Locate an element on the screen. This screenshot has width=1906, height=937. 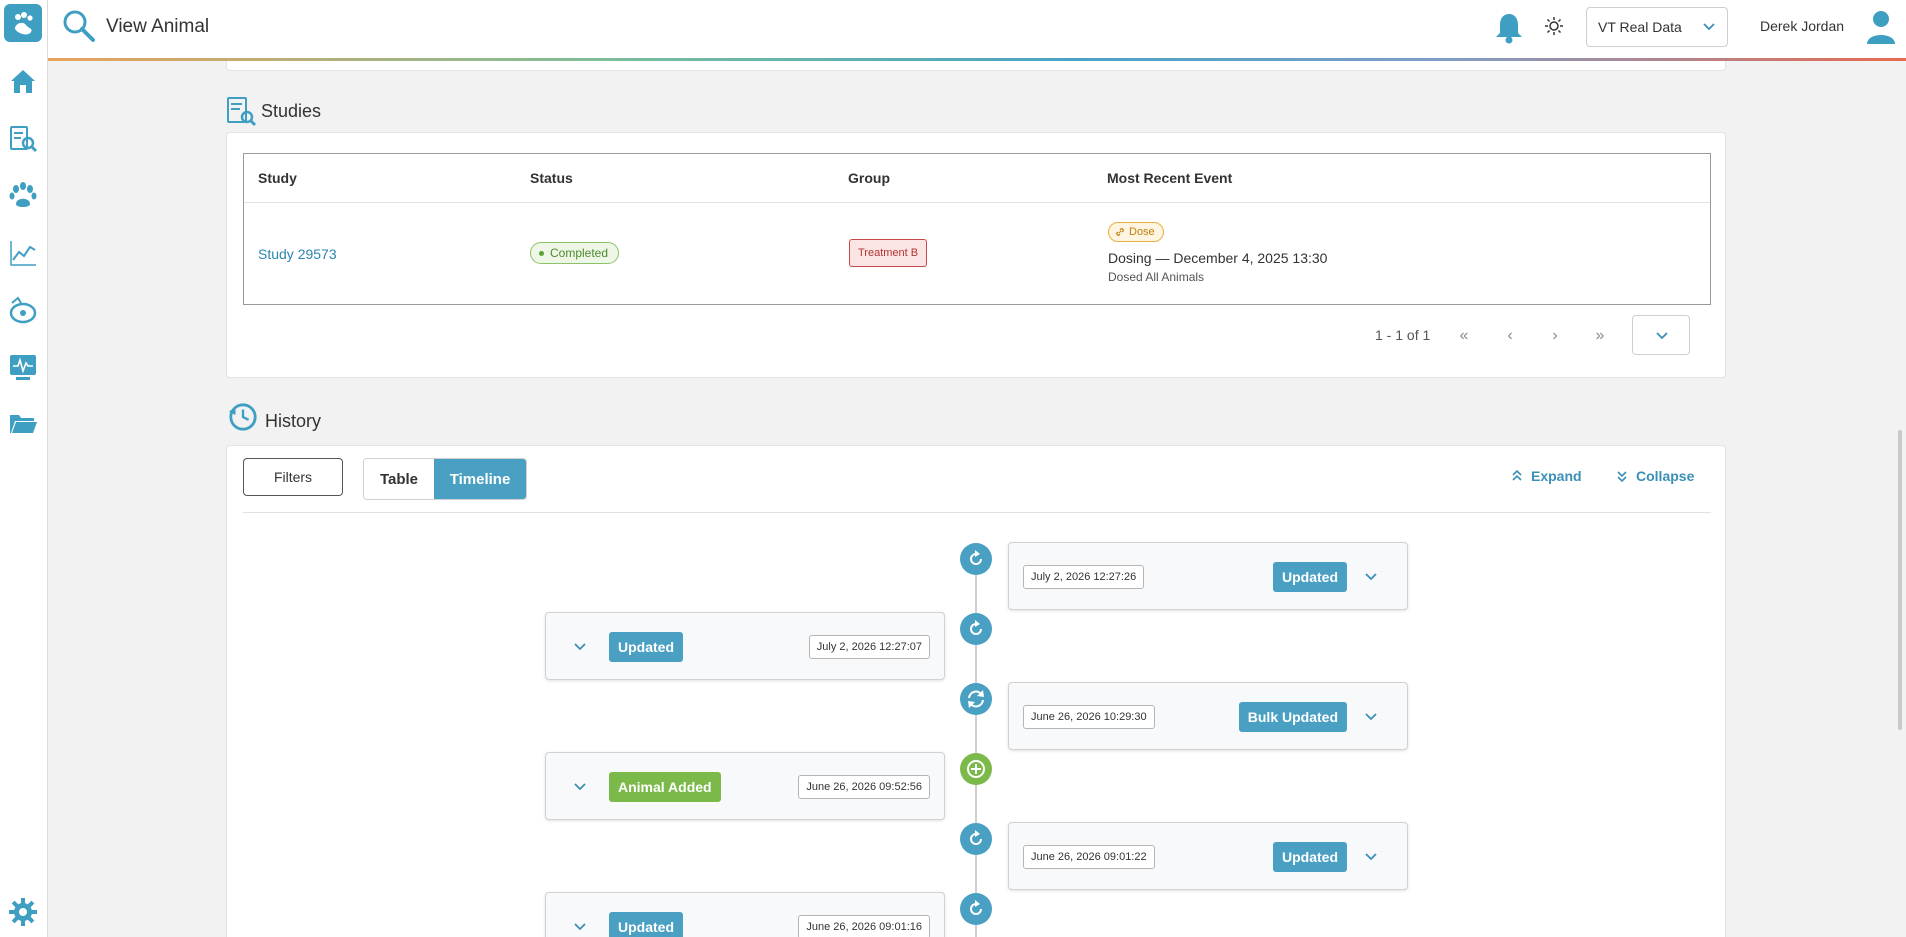
paw-logo-icon is located at coordinates (24, 23).